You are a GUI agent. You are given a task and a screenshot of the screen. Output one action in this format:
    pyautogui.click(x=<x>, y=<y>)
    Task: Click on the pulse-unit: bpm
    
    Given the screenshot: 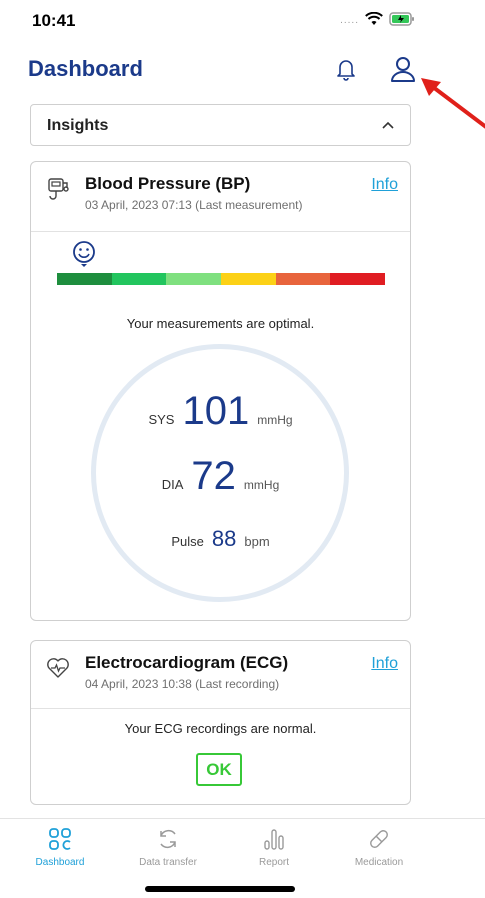 What is the action you would take?
    pyautogui.click(x=257, y=541)
    